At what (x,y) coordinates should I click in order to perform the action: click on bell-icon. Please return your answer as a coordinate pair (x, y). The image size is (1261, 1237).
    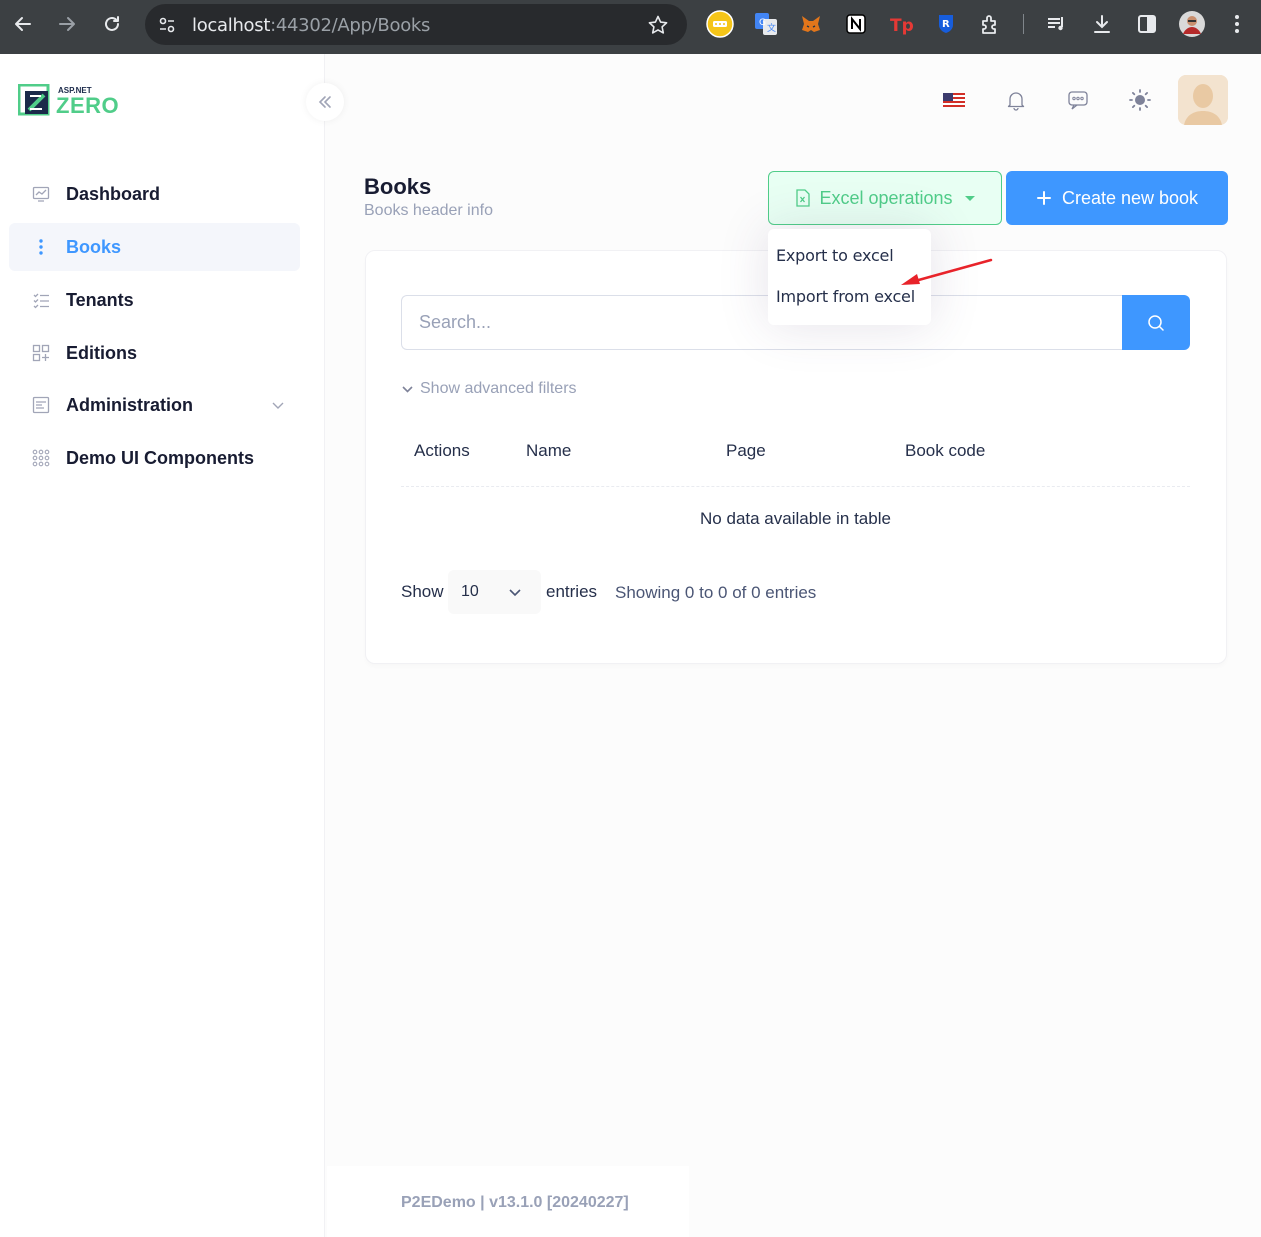
    Looking at the image, I should click on (1016, 101).